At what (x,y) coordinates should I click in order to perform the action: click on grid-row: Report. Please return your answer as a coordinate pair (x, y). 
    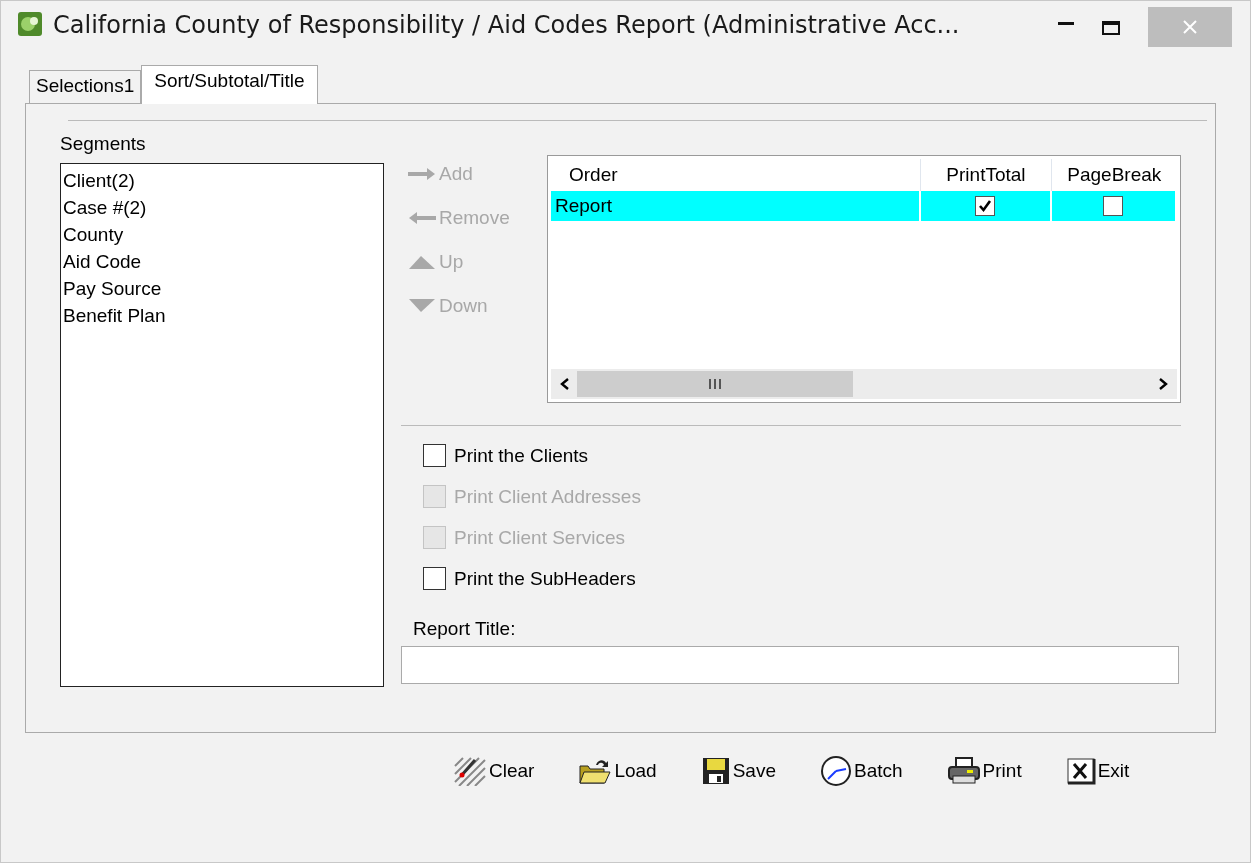
    Looking at the image, I should click on (864, 206).